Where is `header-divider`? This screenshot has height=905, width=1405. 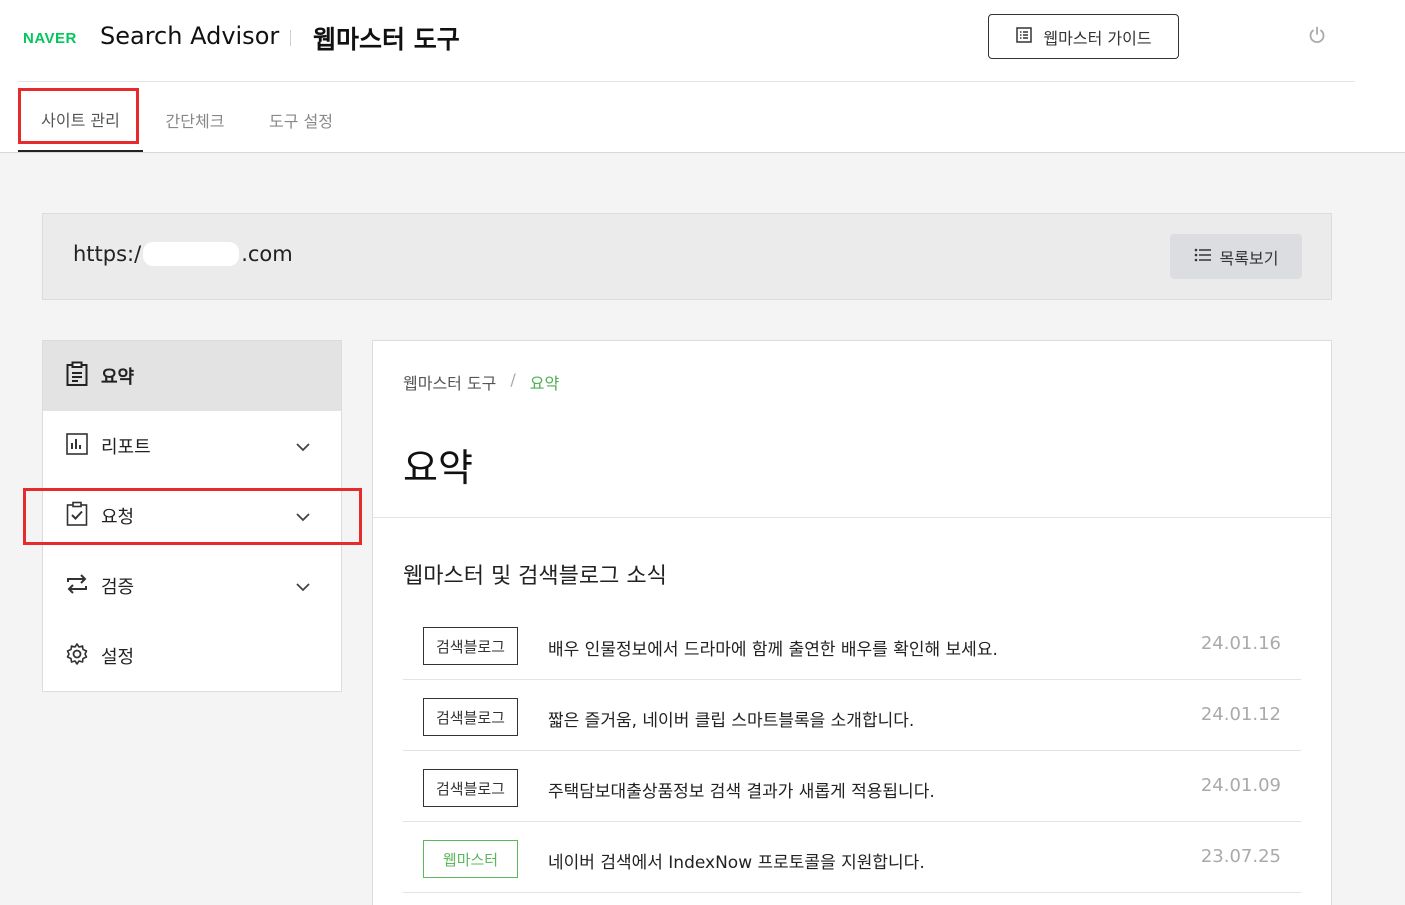 header-divider is located at coordinates (290, 38).